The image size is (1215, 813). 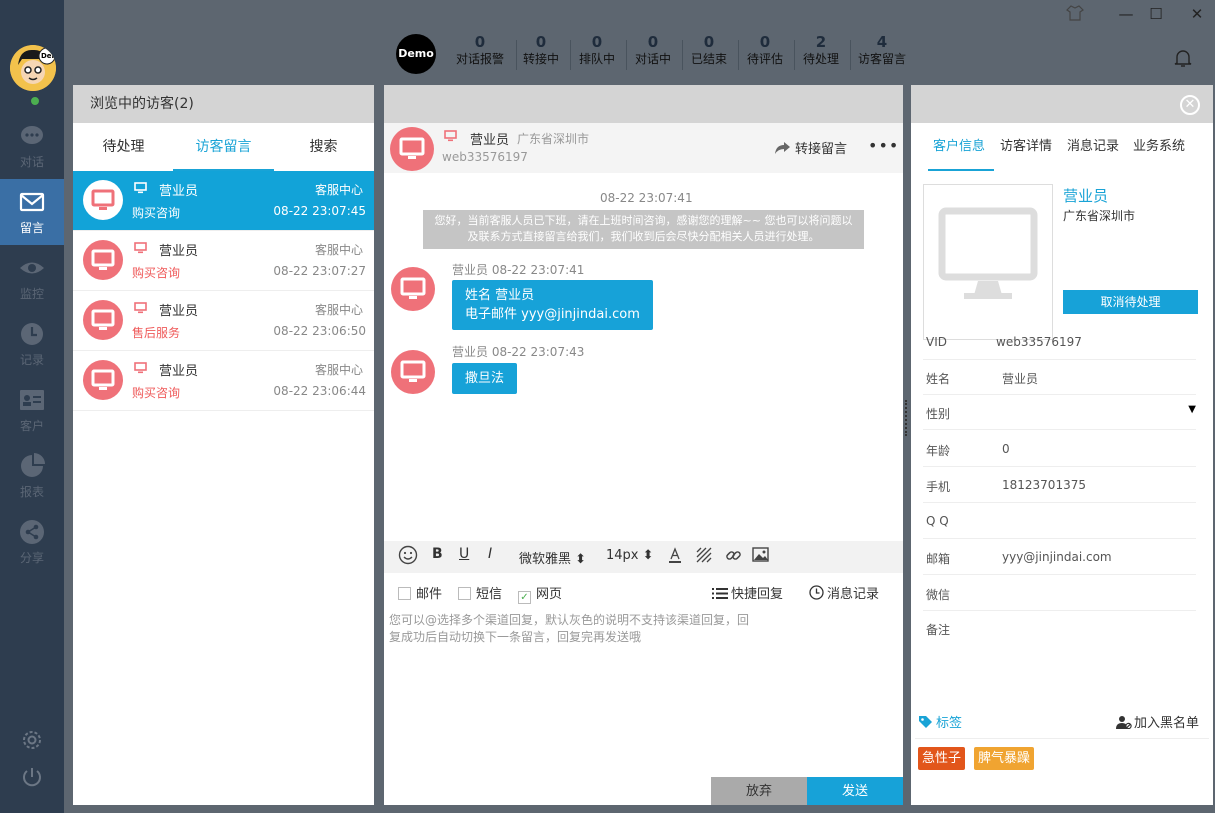 I want to click on message-bubble: 姓名 营业员 电子邮件 yyy@jinjindai.com, so click(x=552, y=305).